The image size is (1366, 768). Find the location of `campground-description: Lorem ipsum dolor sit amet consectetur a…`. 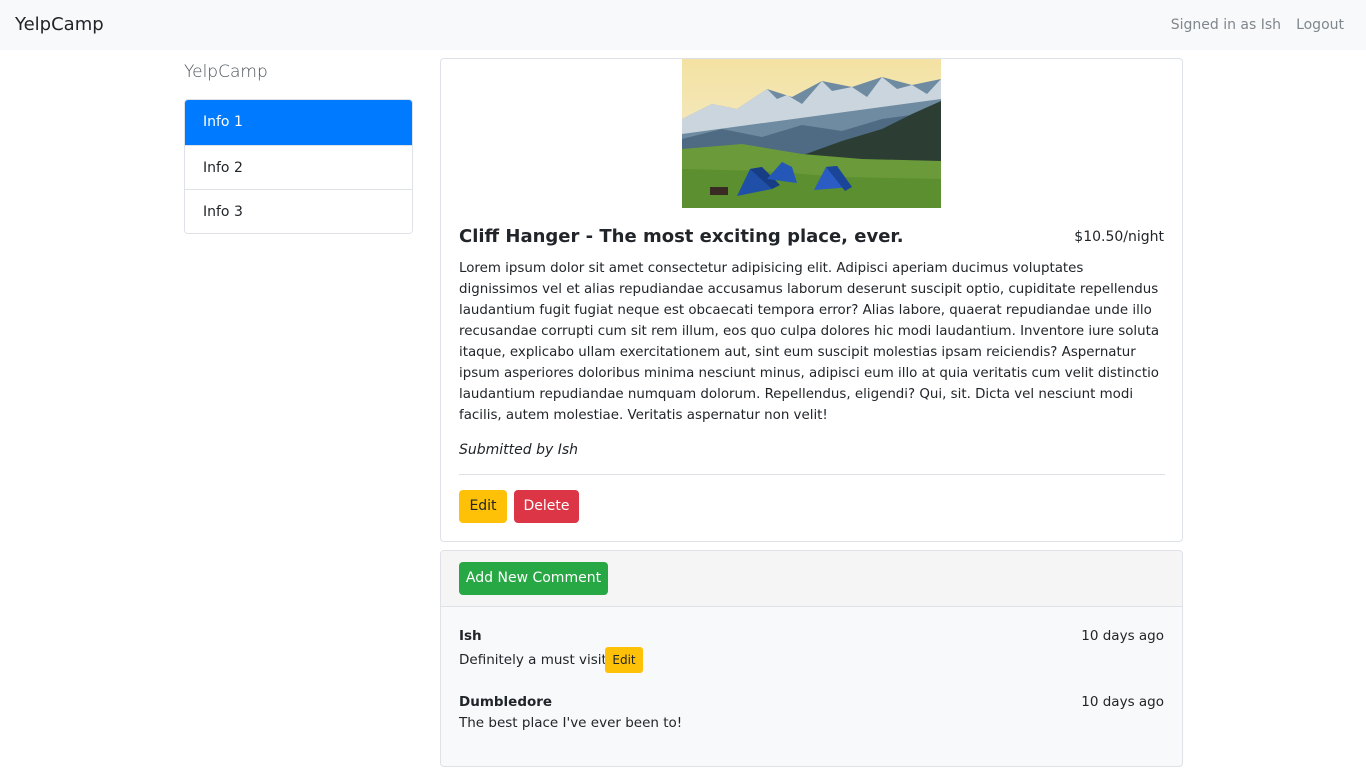

campground-description: Lorem ipsum dolor sit amet consectetur a… is located at coordinates (809, 342).